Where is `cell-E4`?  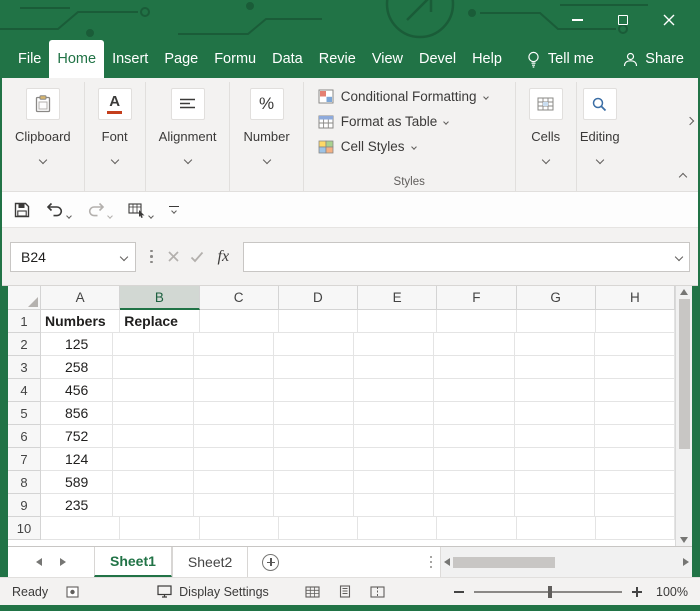 cell-E4 is located at coordinates (394, 390).